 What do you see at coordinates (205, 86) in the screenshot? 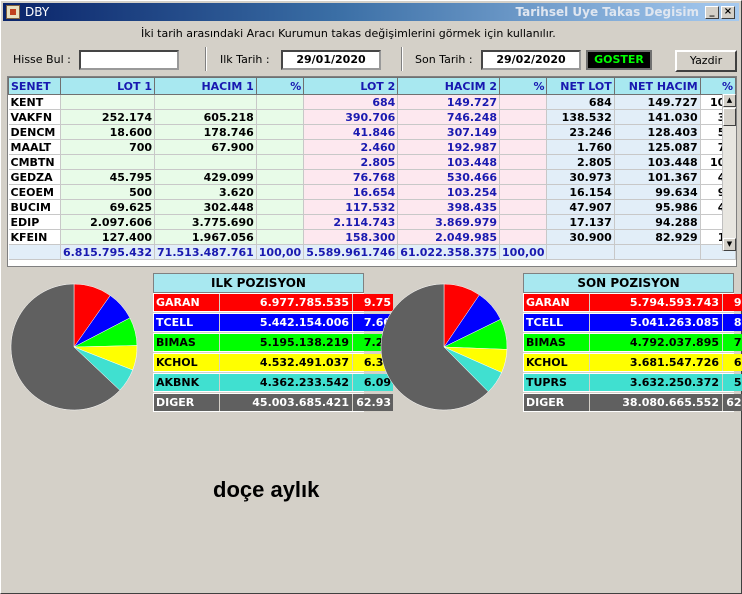
I see `column-header: HACIM 1` at bounding box center [205, 86].